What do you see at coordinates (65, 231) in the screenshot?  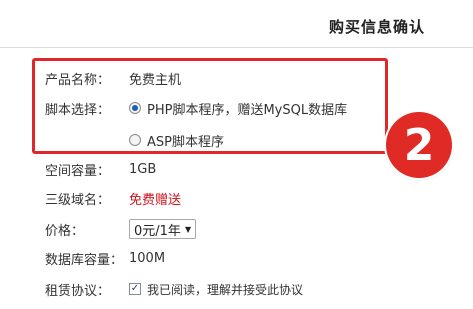 I see `price-label: 价格：` at bounding box center [65, 231].